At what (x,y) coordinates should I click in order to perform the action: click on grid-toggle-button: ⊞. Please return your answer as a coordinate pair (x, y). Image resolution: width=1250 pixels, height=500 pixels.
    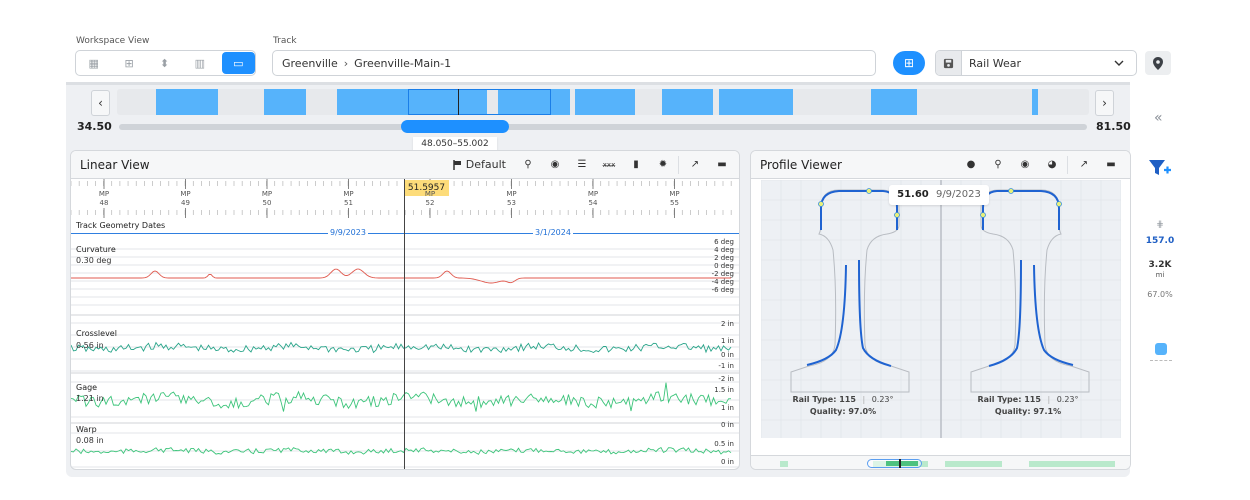
    Looking at the image, I should click on (909, 63).